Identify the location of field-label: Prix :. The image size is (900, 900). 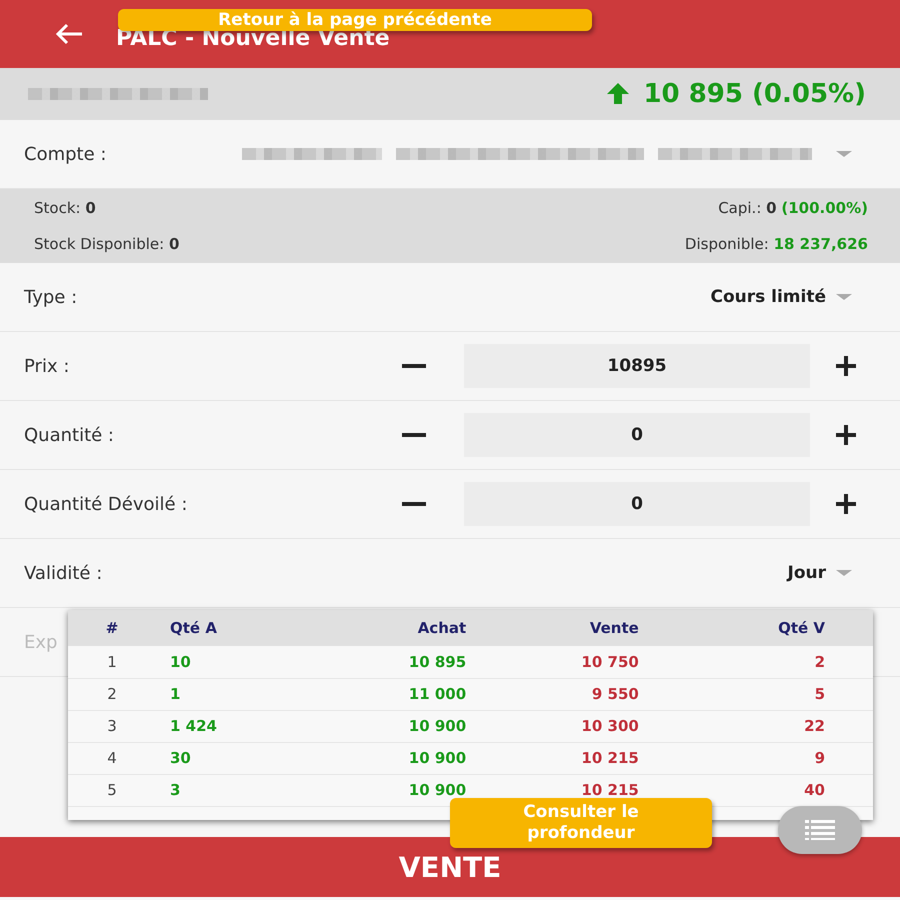
(47, 366).